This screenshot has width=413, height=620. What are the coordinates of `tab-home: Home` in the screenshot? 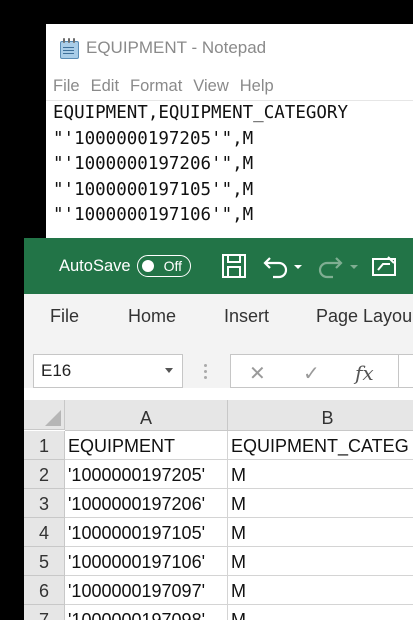 It's located at (152, 316).